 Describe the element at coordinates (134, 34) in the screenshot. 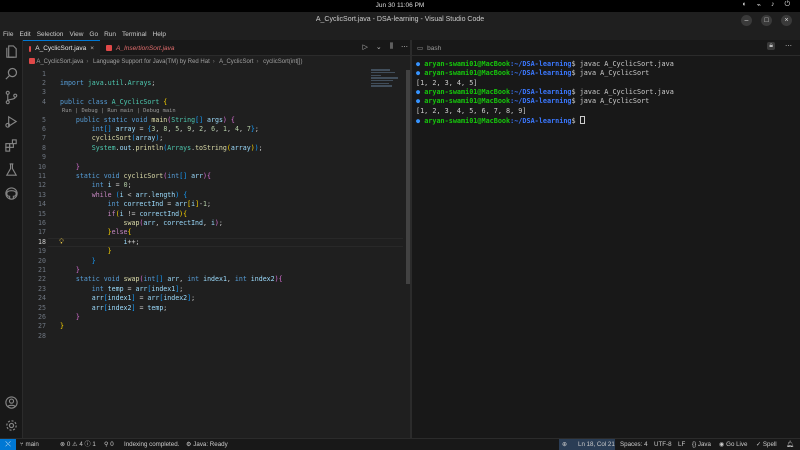

I see `menu-terminal: Terminal` at that location.